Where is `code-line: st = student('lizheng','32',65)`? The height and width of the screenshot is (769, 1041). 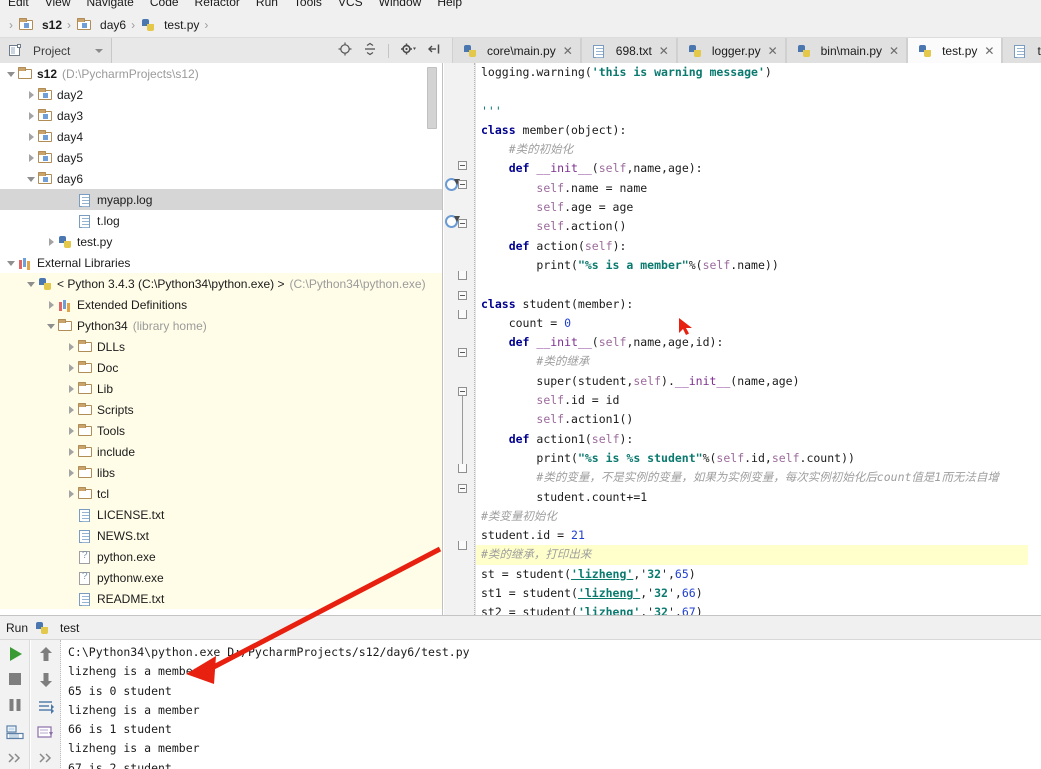 code-line: st = student('lizheng','32',65) is located at coordinates (758, 574).